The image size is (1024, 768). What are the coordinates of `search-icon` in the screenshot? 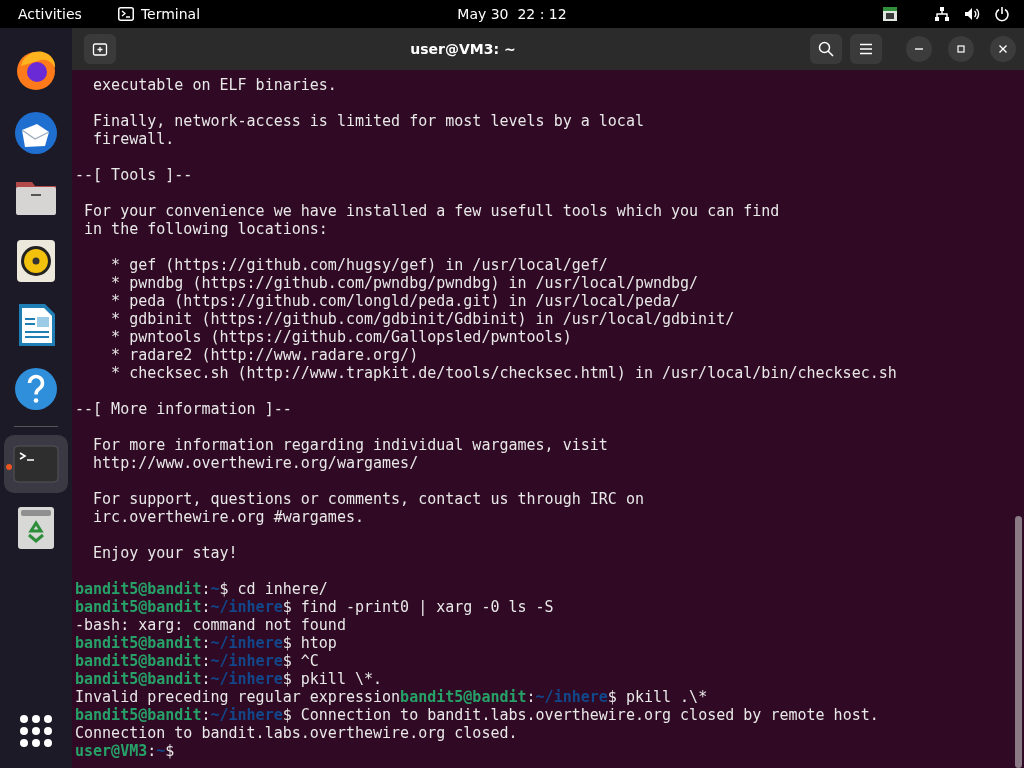 It's located at (826, 49).